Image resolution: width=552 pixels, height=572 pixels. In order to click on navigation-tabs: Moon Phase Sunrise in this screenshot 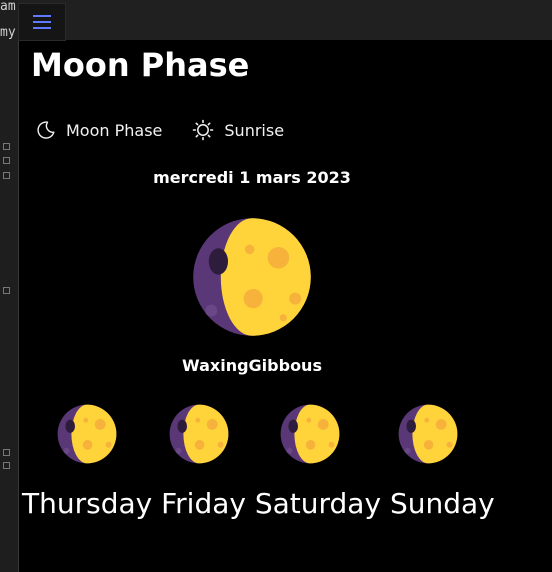, I will do `click(160, 130)`.